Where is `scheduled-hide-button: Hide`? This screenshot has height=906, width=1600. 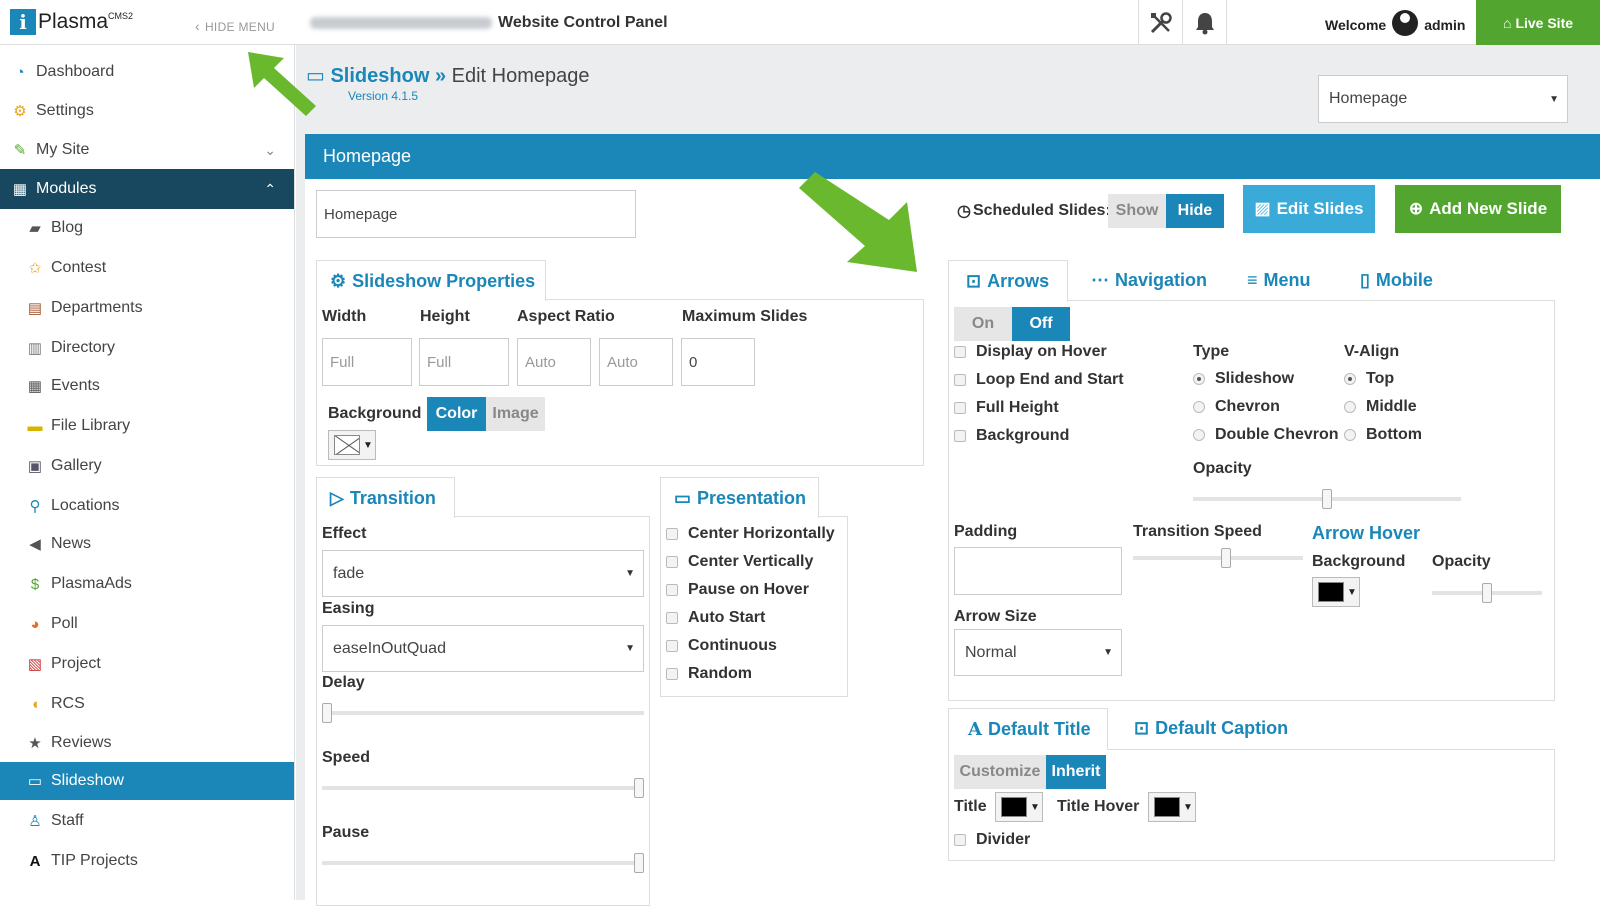 scheduled-hide-button: Hide is located at coordinates (1195, 211).